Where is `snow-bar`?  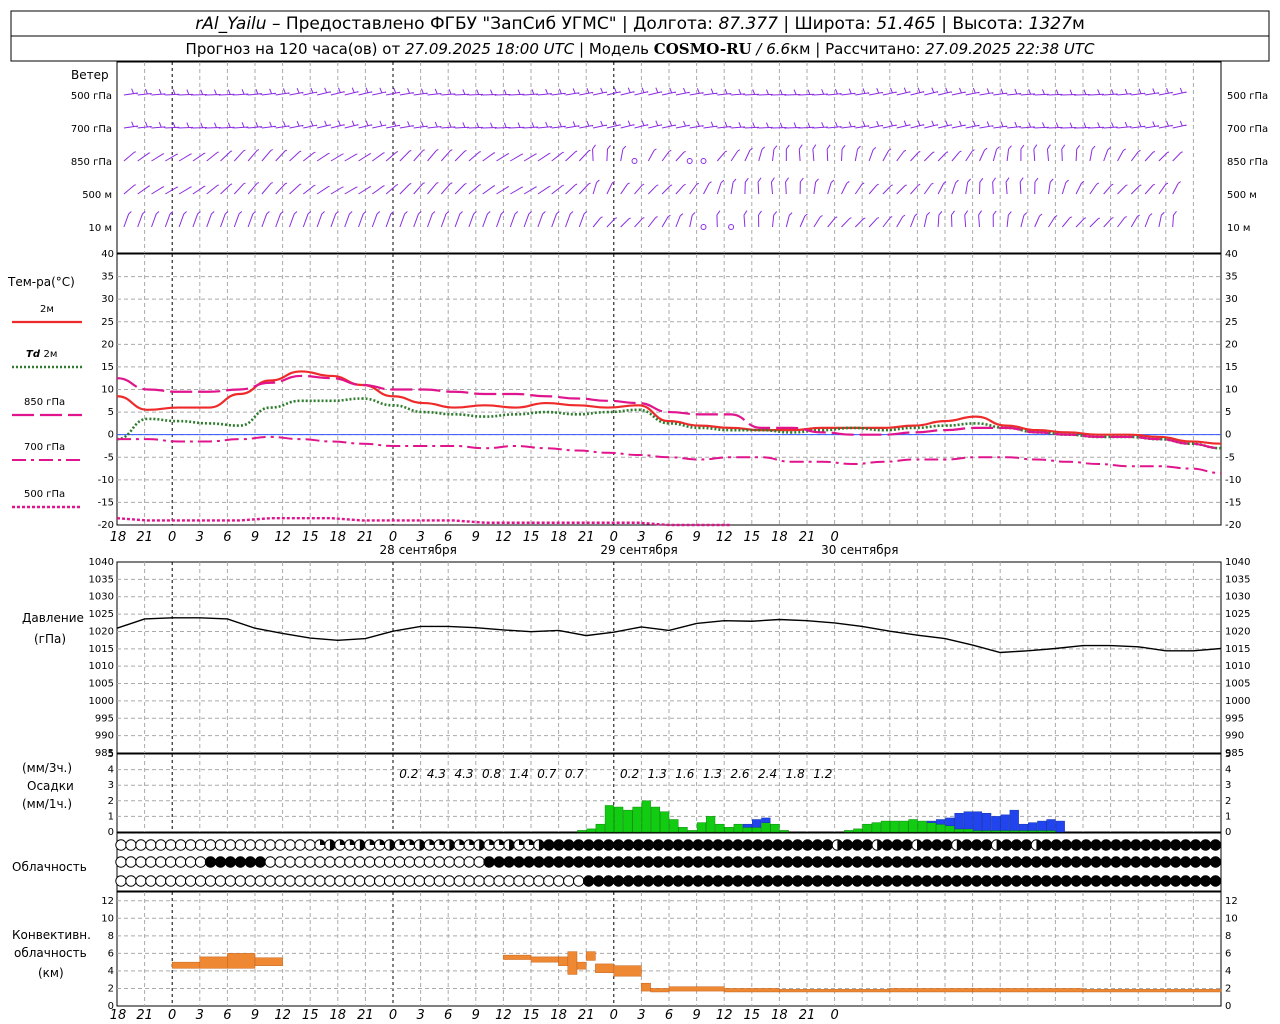
snow-bar is located at coordinates (968, 820).